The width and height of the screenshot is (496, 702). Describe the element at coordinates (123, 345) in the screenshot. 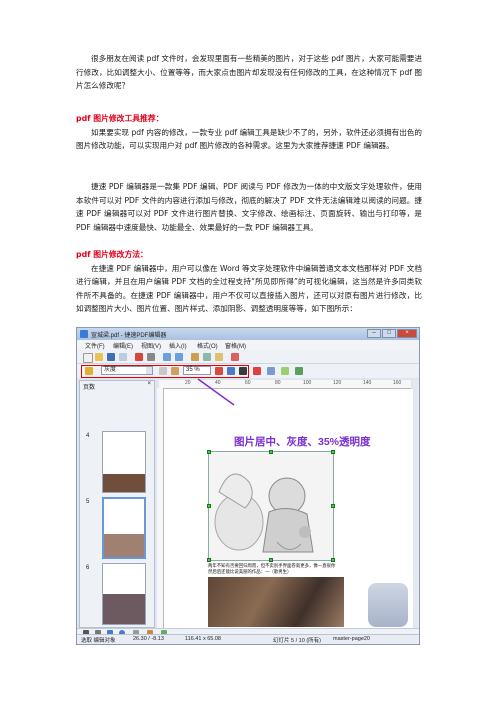

I see `menu-edit: 编辑(E)` at that location.